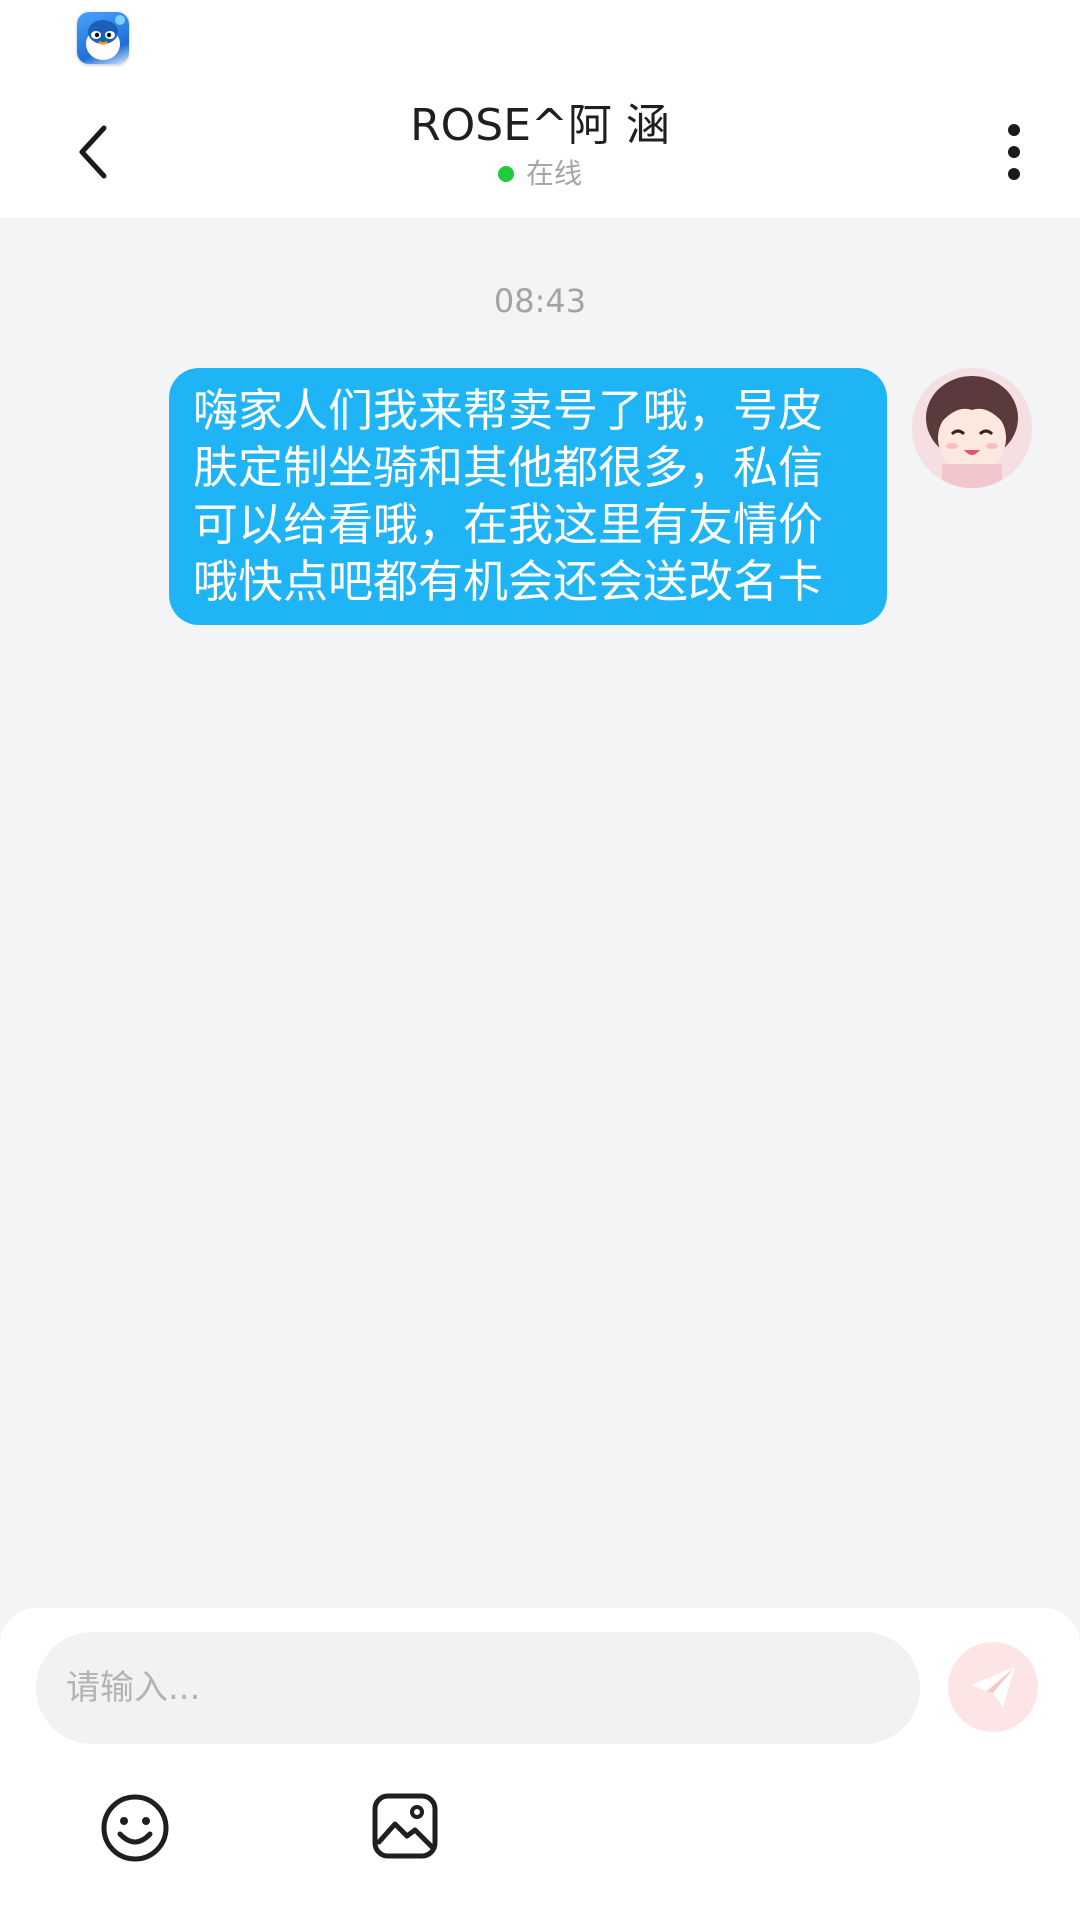 Image resolution: width=1080 pixels, height=1920 pixels. What do you see at coordinates (540, 301) in the screenshot?
I see `message-timestamp: 08:43` at bounding box center [540, 301].